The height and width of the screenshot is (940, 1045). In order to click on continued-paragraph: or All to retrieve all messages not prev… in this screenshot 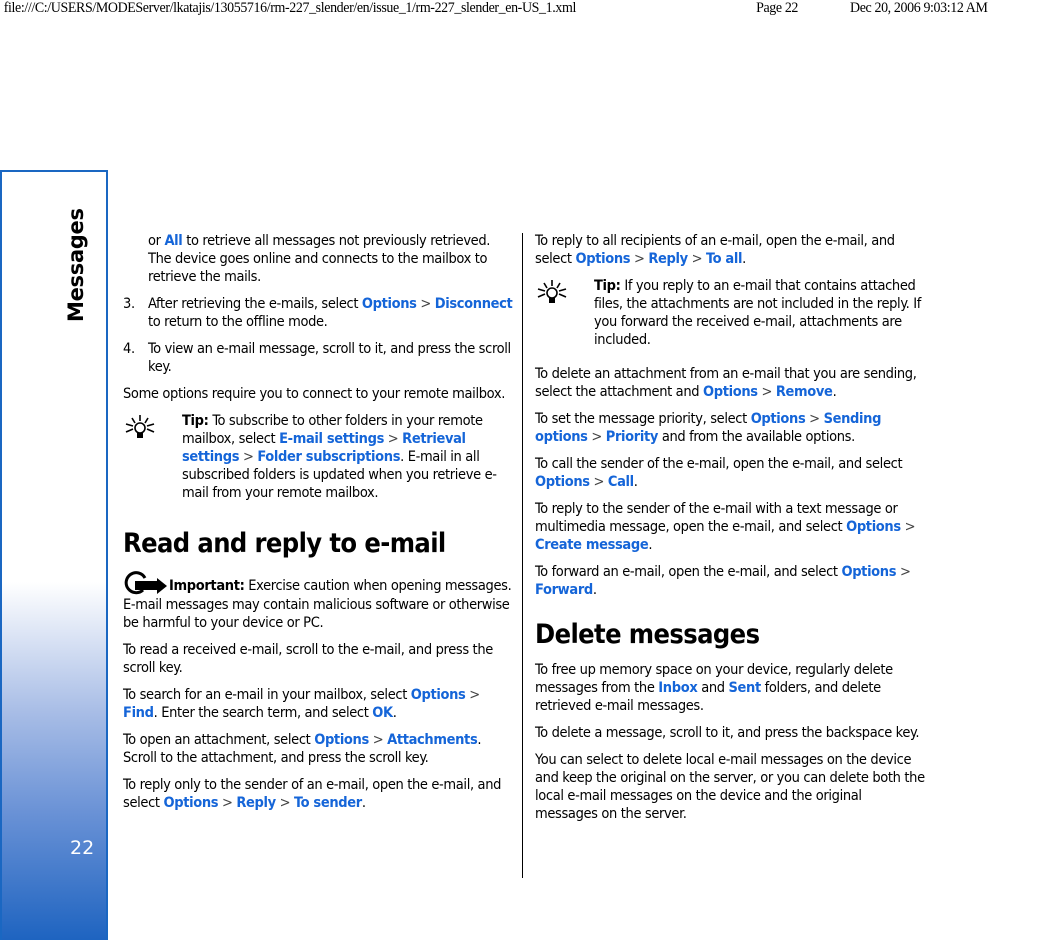, I will do `click(319, 259)`.